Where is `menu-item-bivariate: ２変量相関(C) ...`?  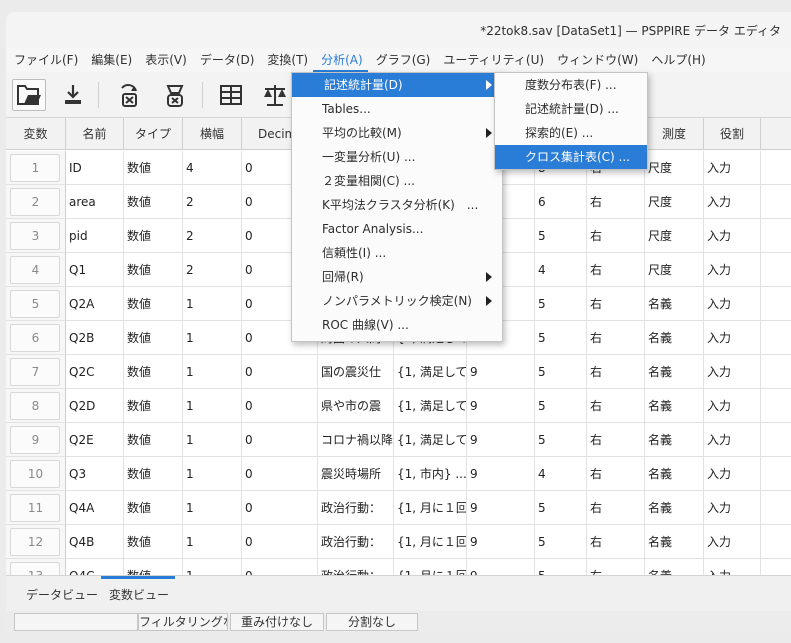
menu-item-bivariate: ２変量相関(C) ... is located at coordinates (397, 181).